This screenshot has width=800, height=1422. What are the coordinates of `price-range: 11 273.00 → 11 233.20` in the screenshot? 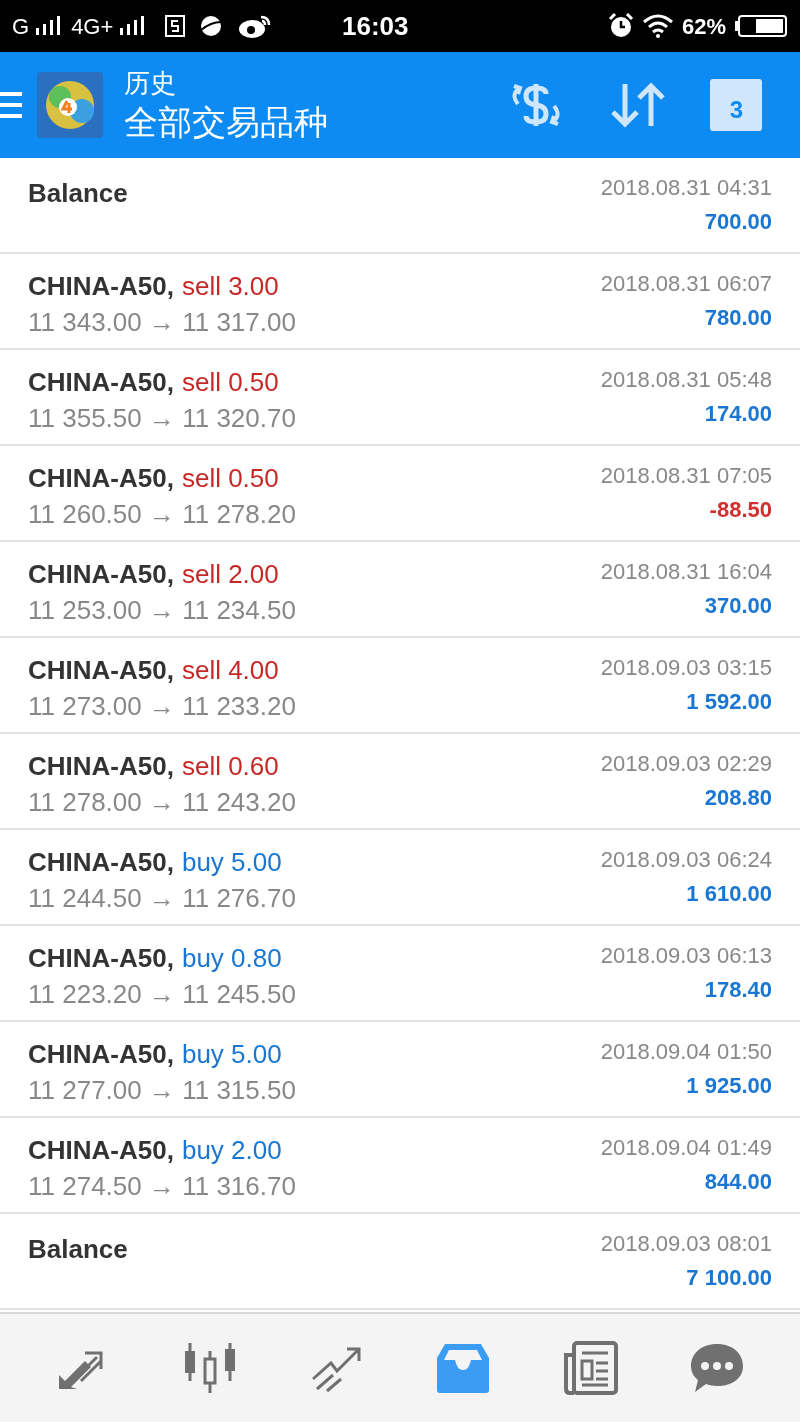 It's located at (162, 706).